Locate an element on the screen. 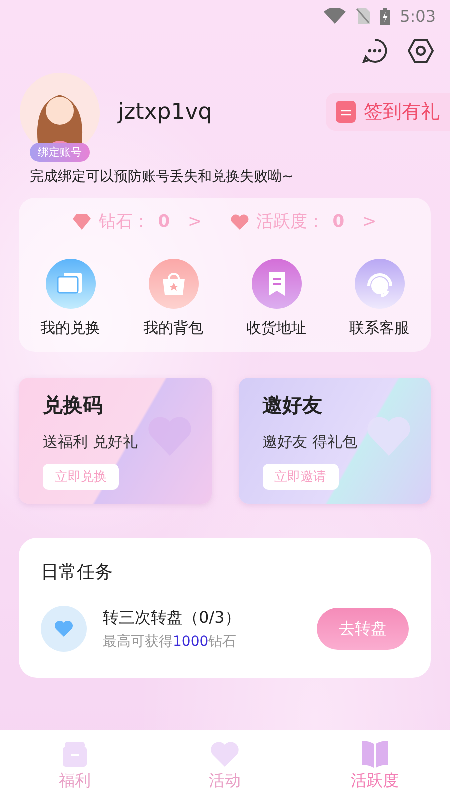 The width and height of the screenshot is (450, 800). shortcut-button: 联系客服 is located at coordinates (379, 298).